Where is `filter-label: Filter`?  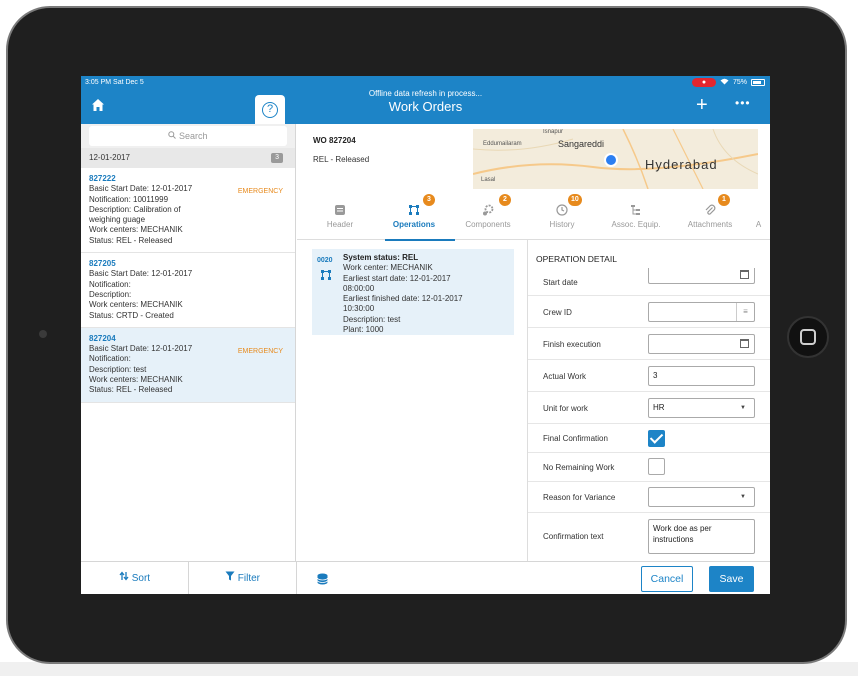 filter-label: Filter is located at coordinates (248, 578).